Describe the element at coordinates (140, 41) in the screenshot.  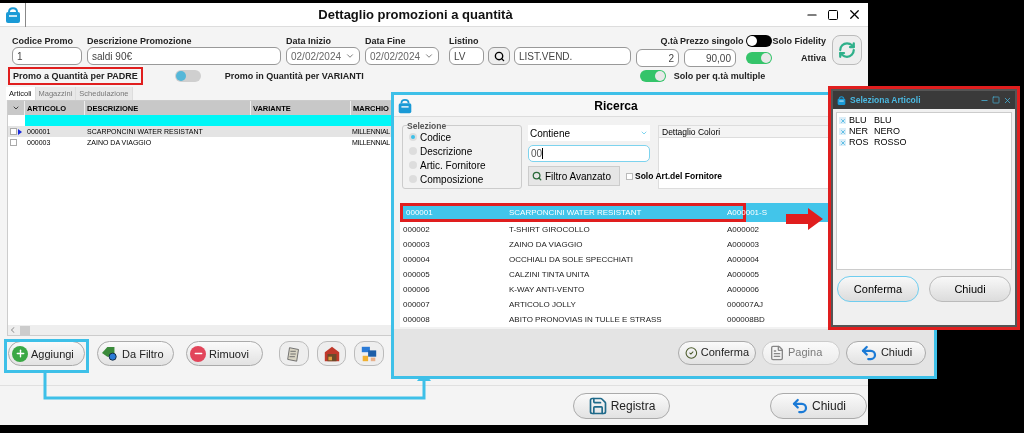
I see `field-label: Descrizione Promozione` at that location.